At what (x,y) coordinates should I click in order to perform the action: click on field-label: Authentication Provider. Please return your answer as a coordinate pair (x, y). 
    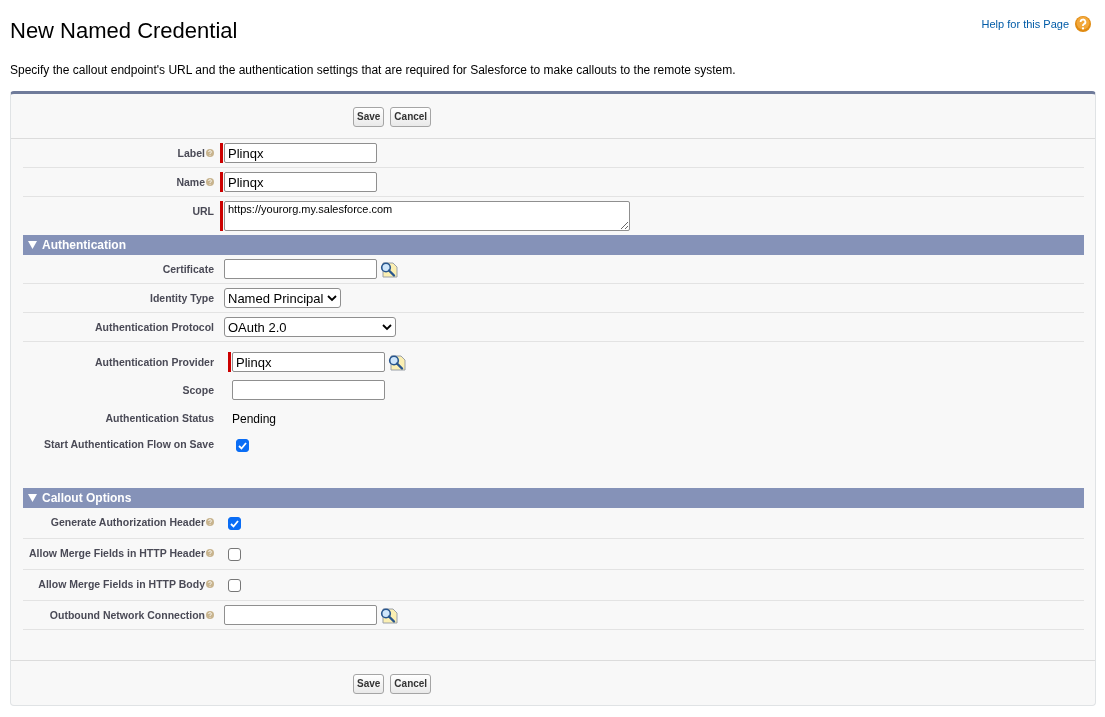
    Looking at the image, I should click on (154, 362).